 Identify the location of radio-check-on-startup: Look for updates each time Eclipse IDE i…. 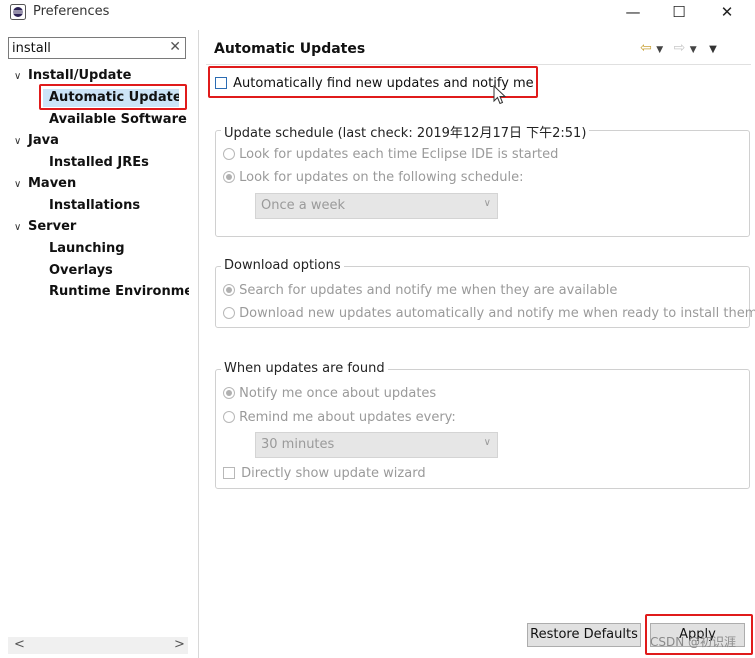
(390, 154).